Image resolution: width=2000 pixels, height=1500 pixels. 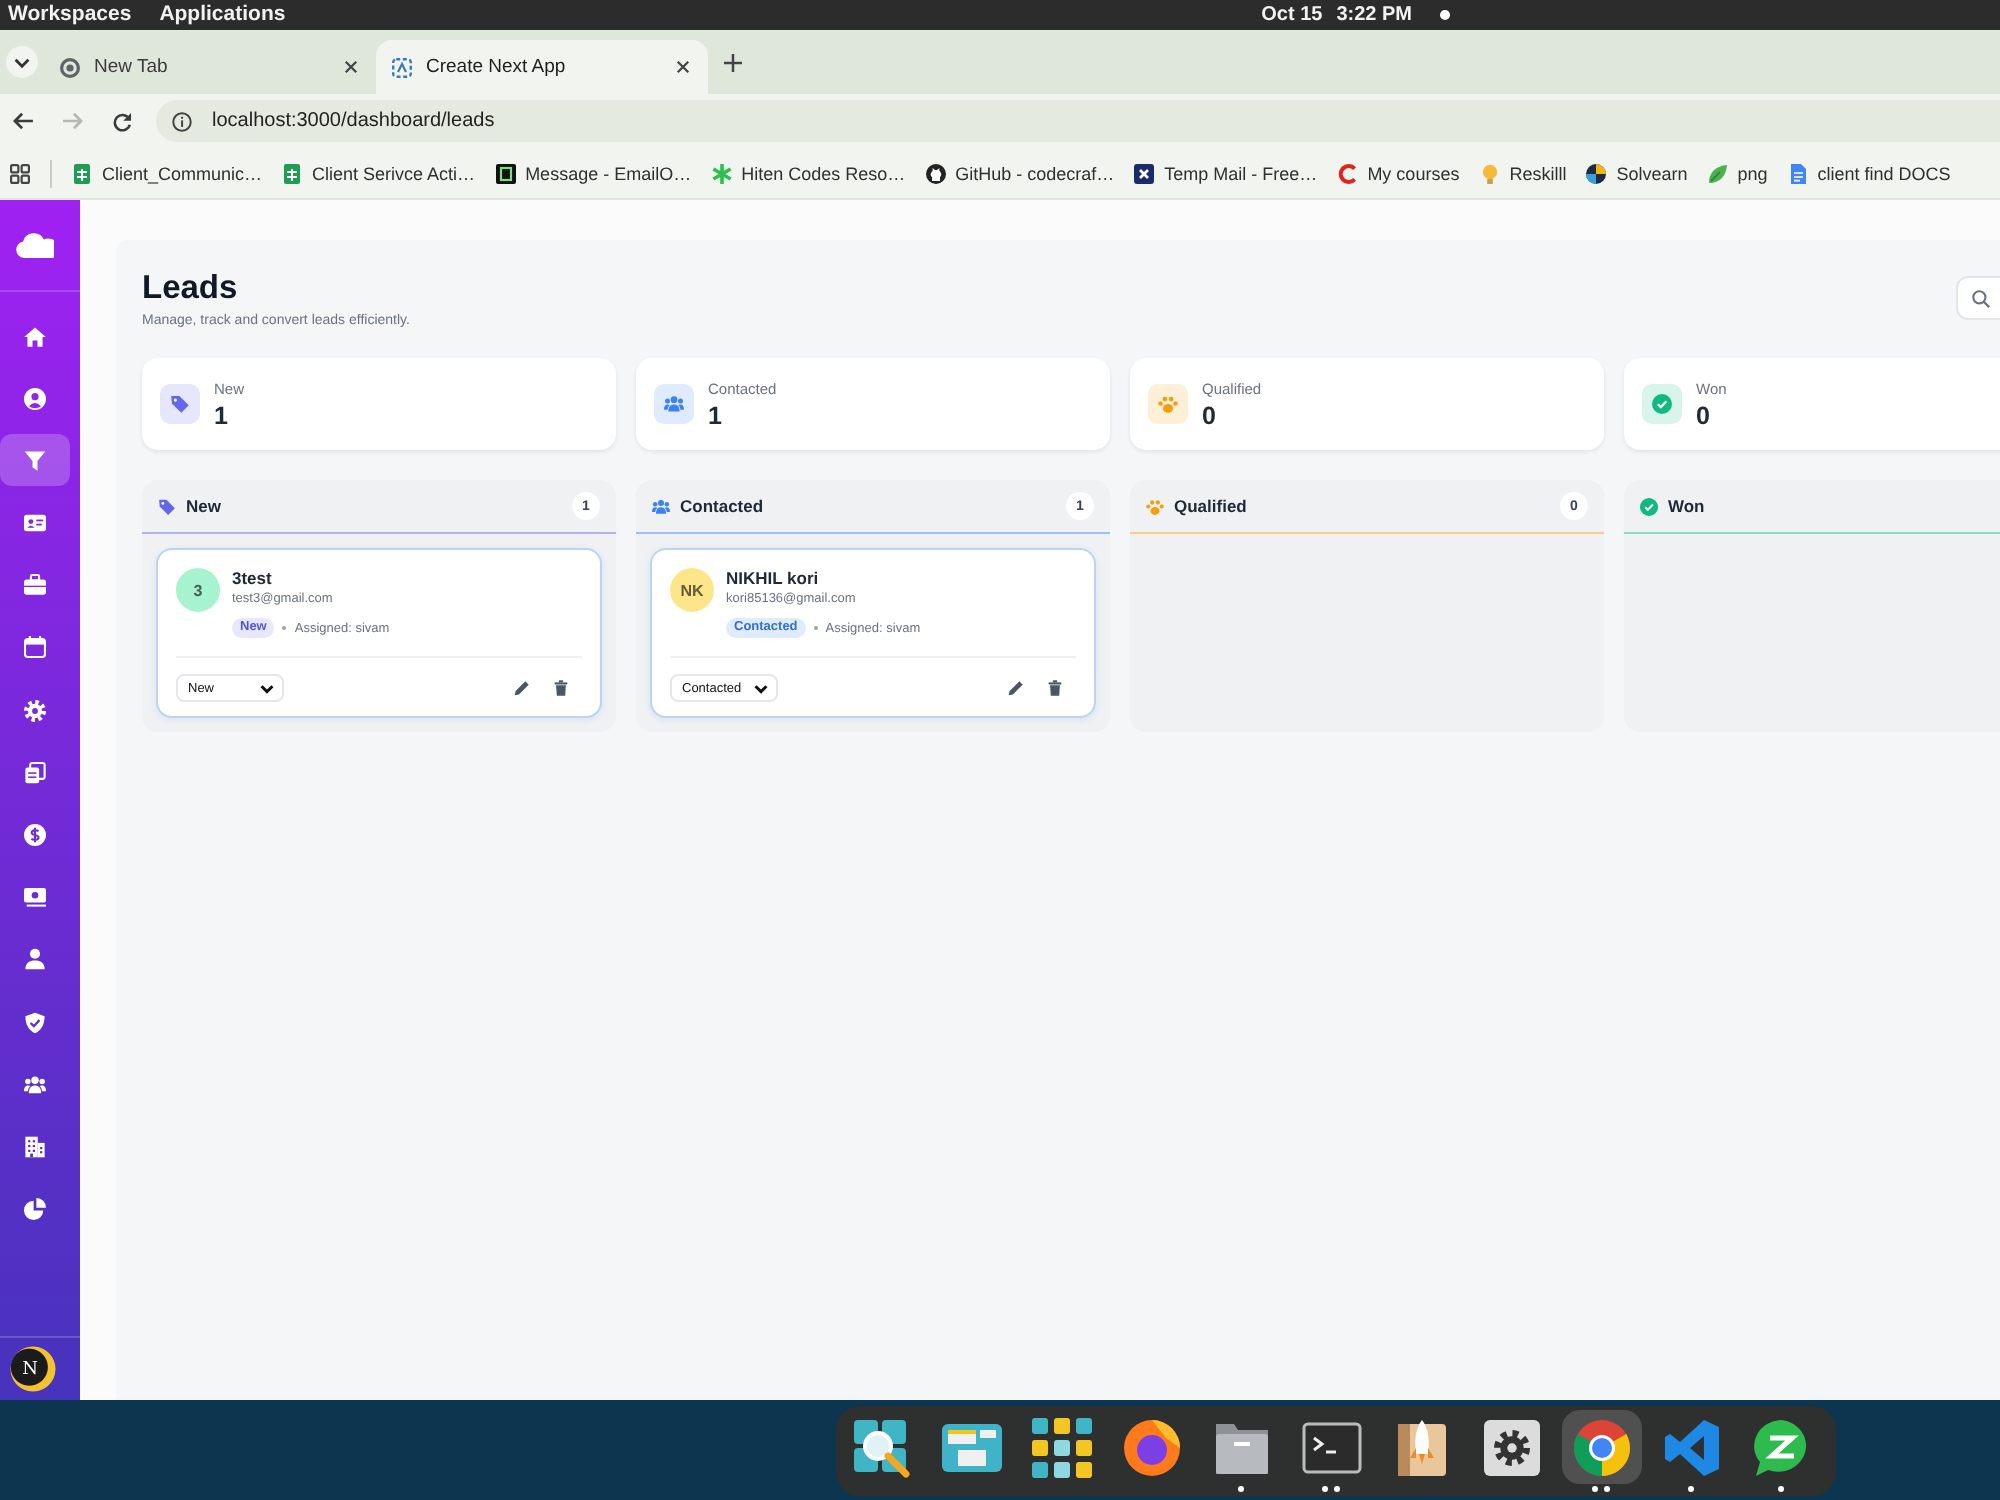 What do you see at coordinates (1331, 1447) in the screenshot?
I see `terminal-icon` at bounding box center [1331, 1447].